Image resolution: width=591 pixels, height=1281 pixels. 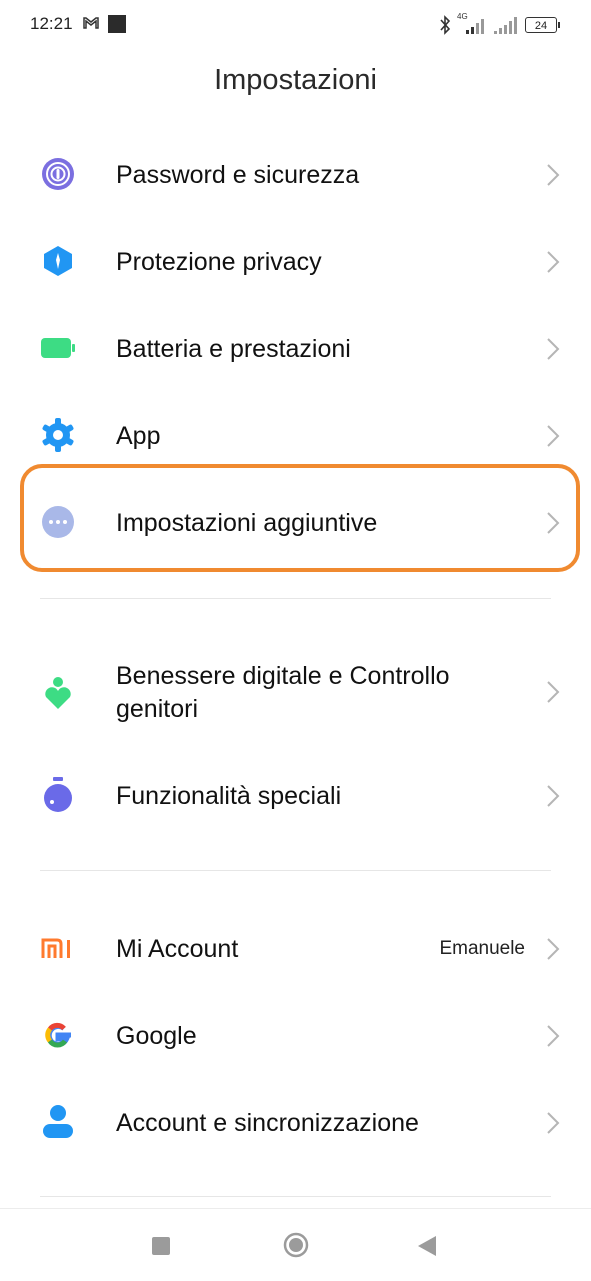 What do you see at coordinates (157, 709) in the screenshot?
I see `settings-item-label-line2: genitori` at bounding box center [157, 709].